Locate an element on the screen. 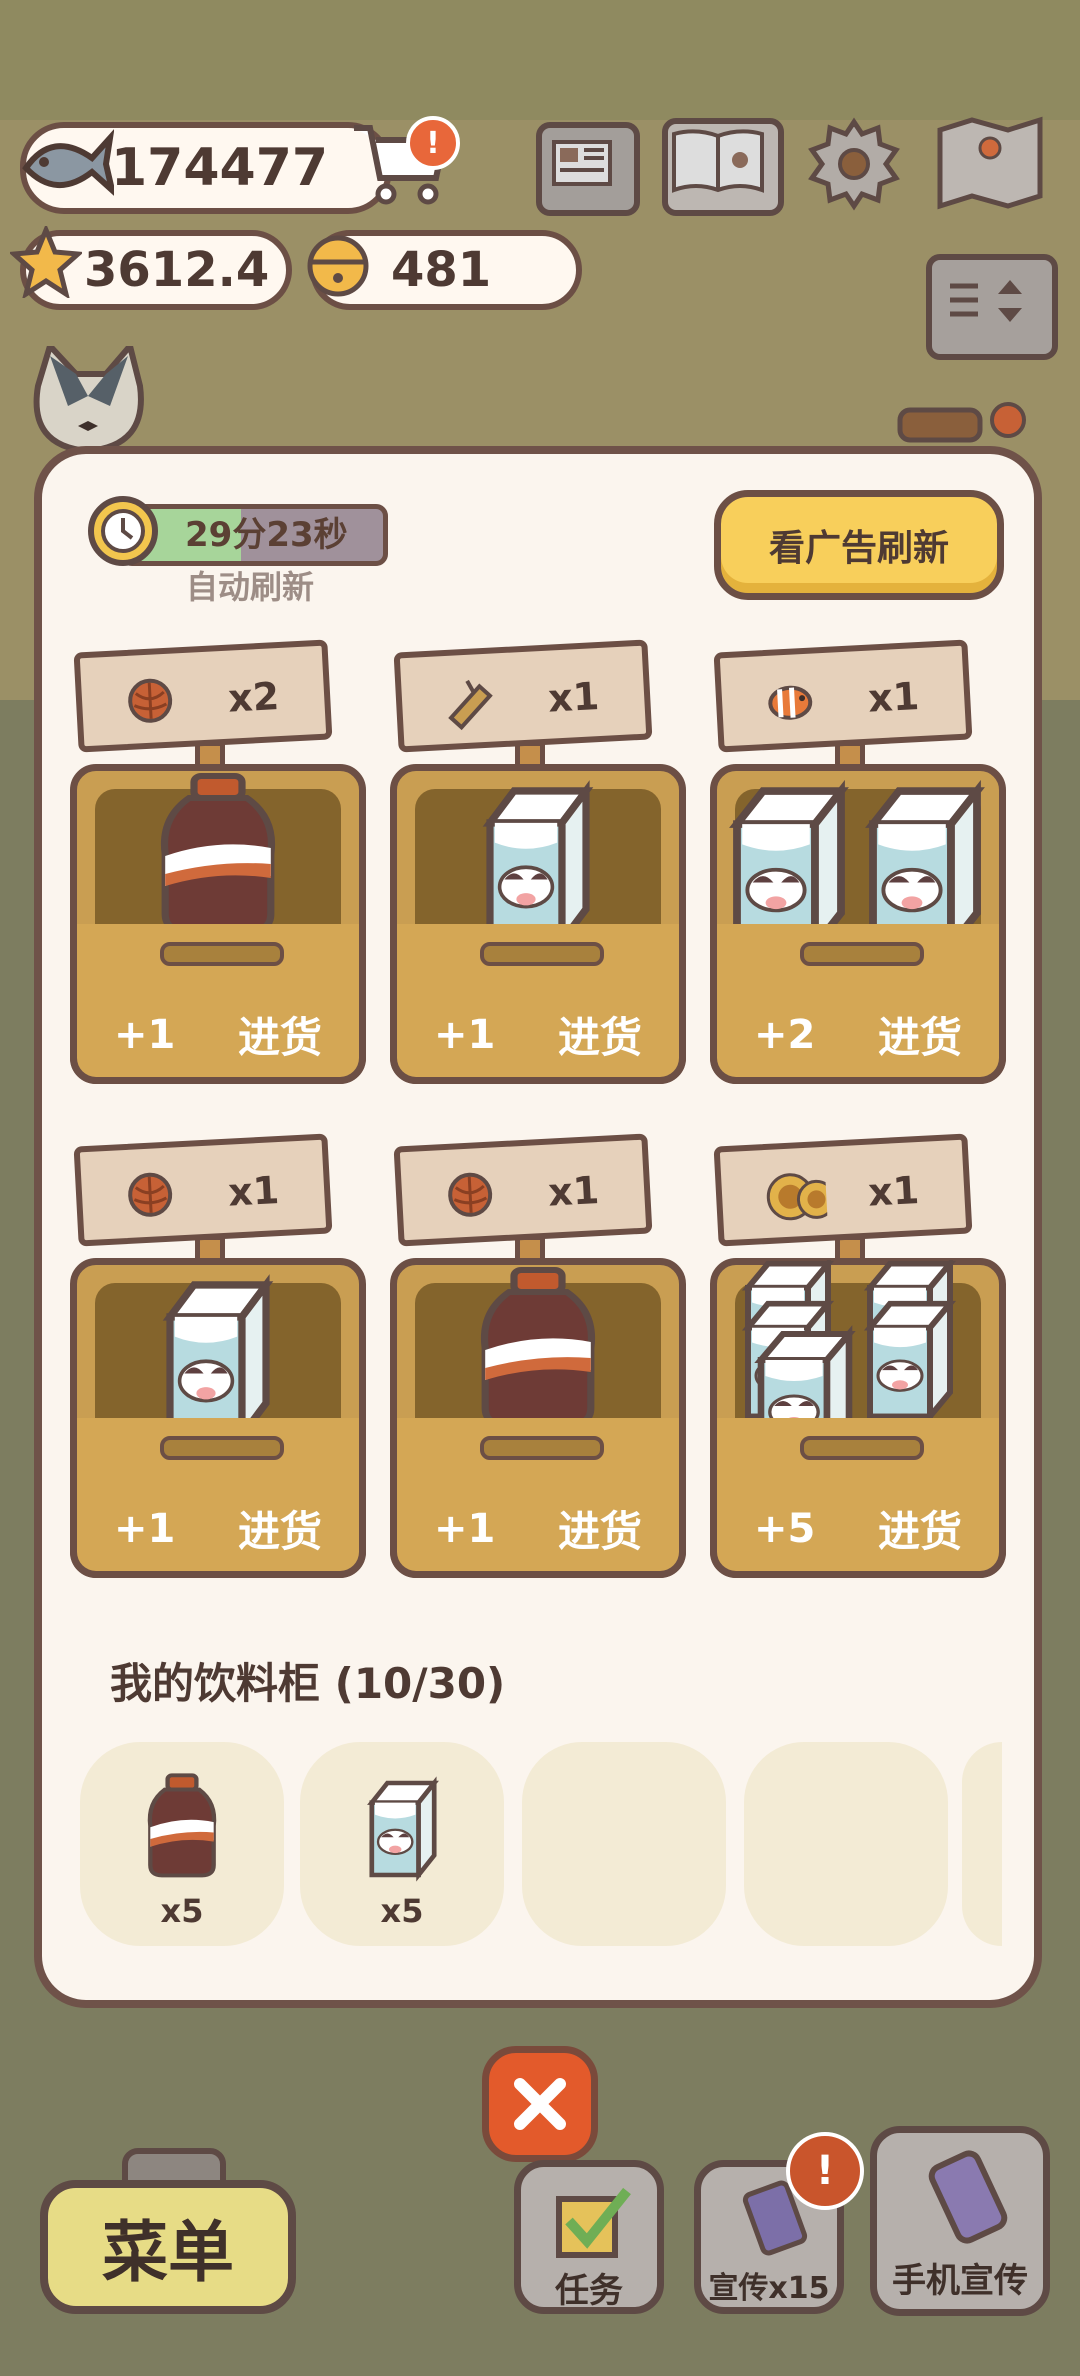  promo-label: 宣传x15 is located at coordinates (769, 2288).